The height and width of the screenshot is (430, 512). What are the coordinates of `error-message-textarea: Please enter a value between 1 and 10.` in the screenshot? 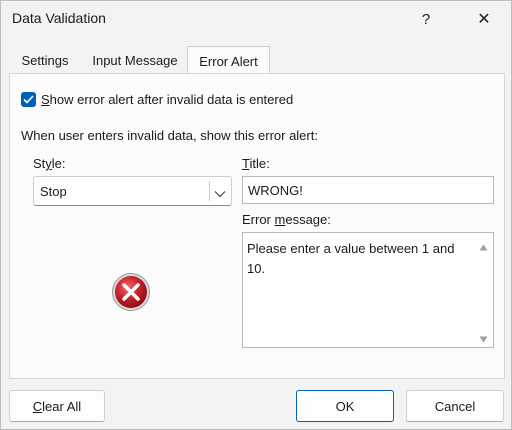 It's located at (368, 290).